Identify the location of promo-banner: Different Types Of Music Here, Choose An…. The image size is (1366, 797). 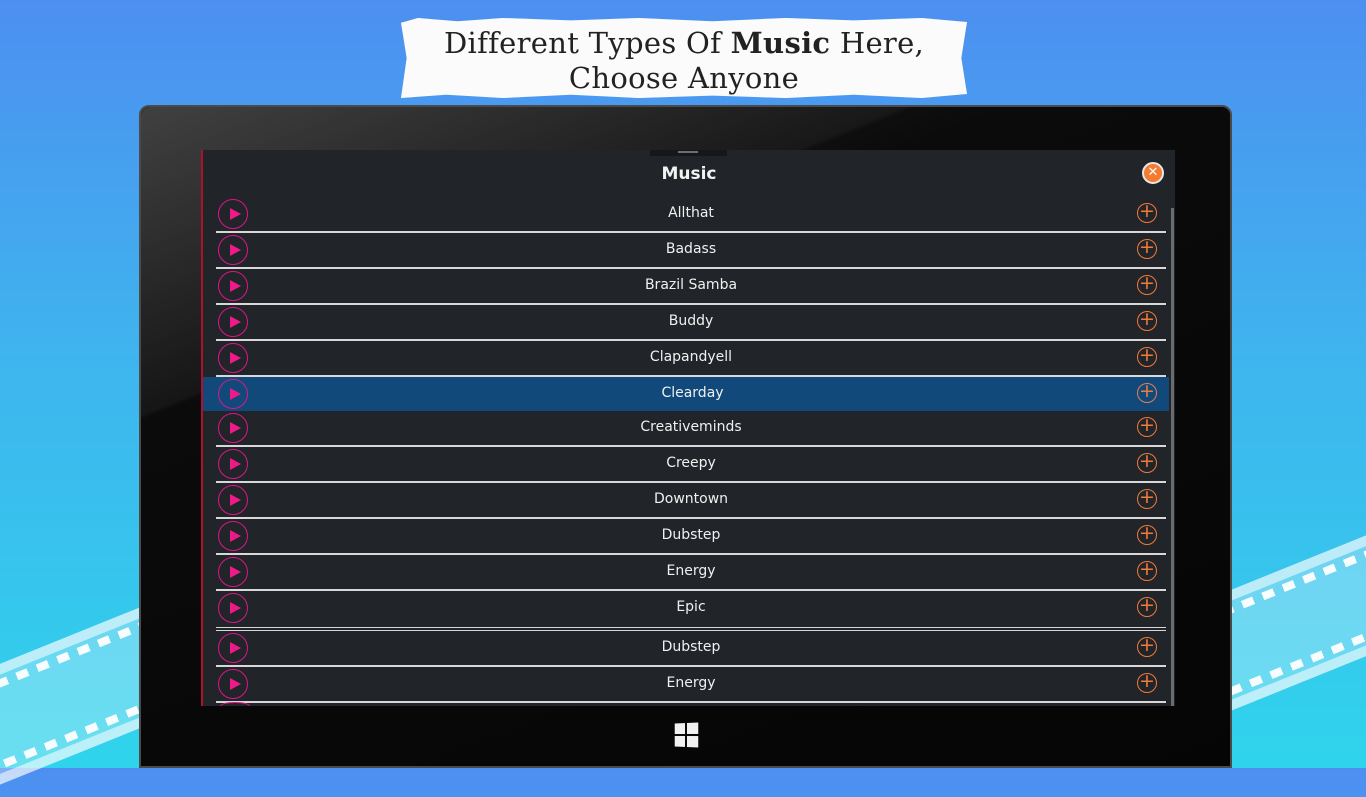
(684, 58).